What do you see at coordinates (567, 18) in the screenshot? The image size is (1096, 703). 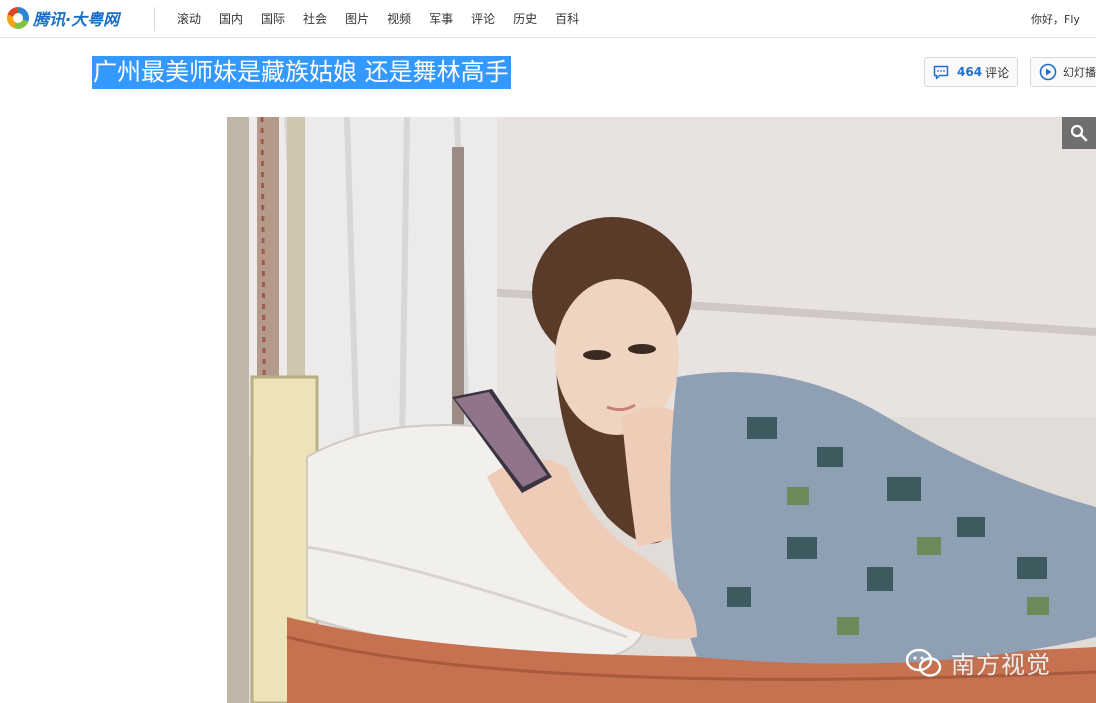 I see `nav-item-encyclopedia: 百科` at bounding box center [567, 18].